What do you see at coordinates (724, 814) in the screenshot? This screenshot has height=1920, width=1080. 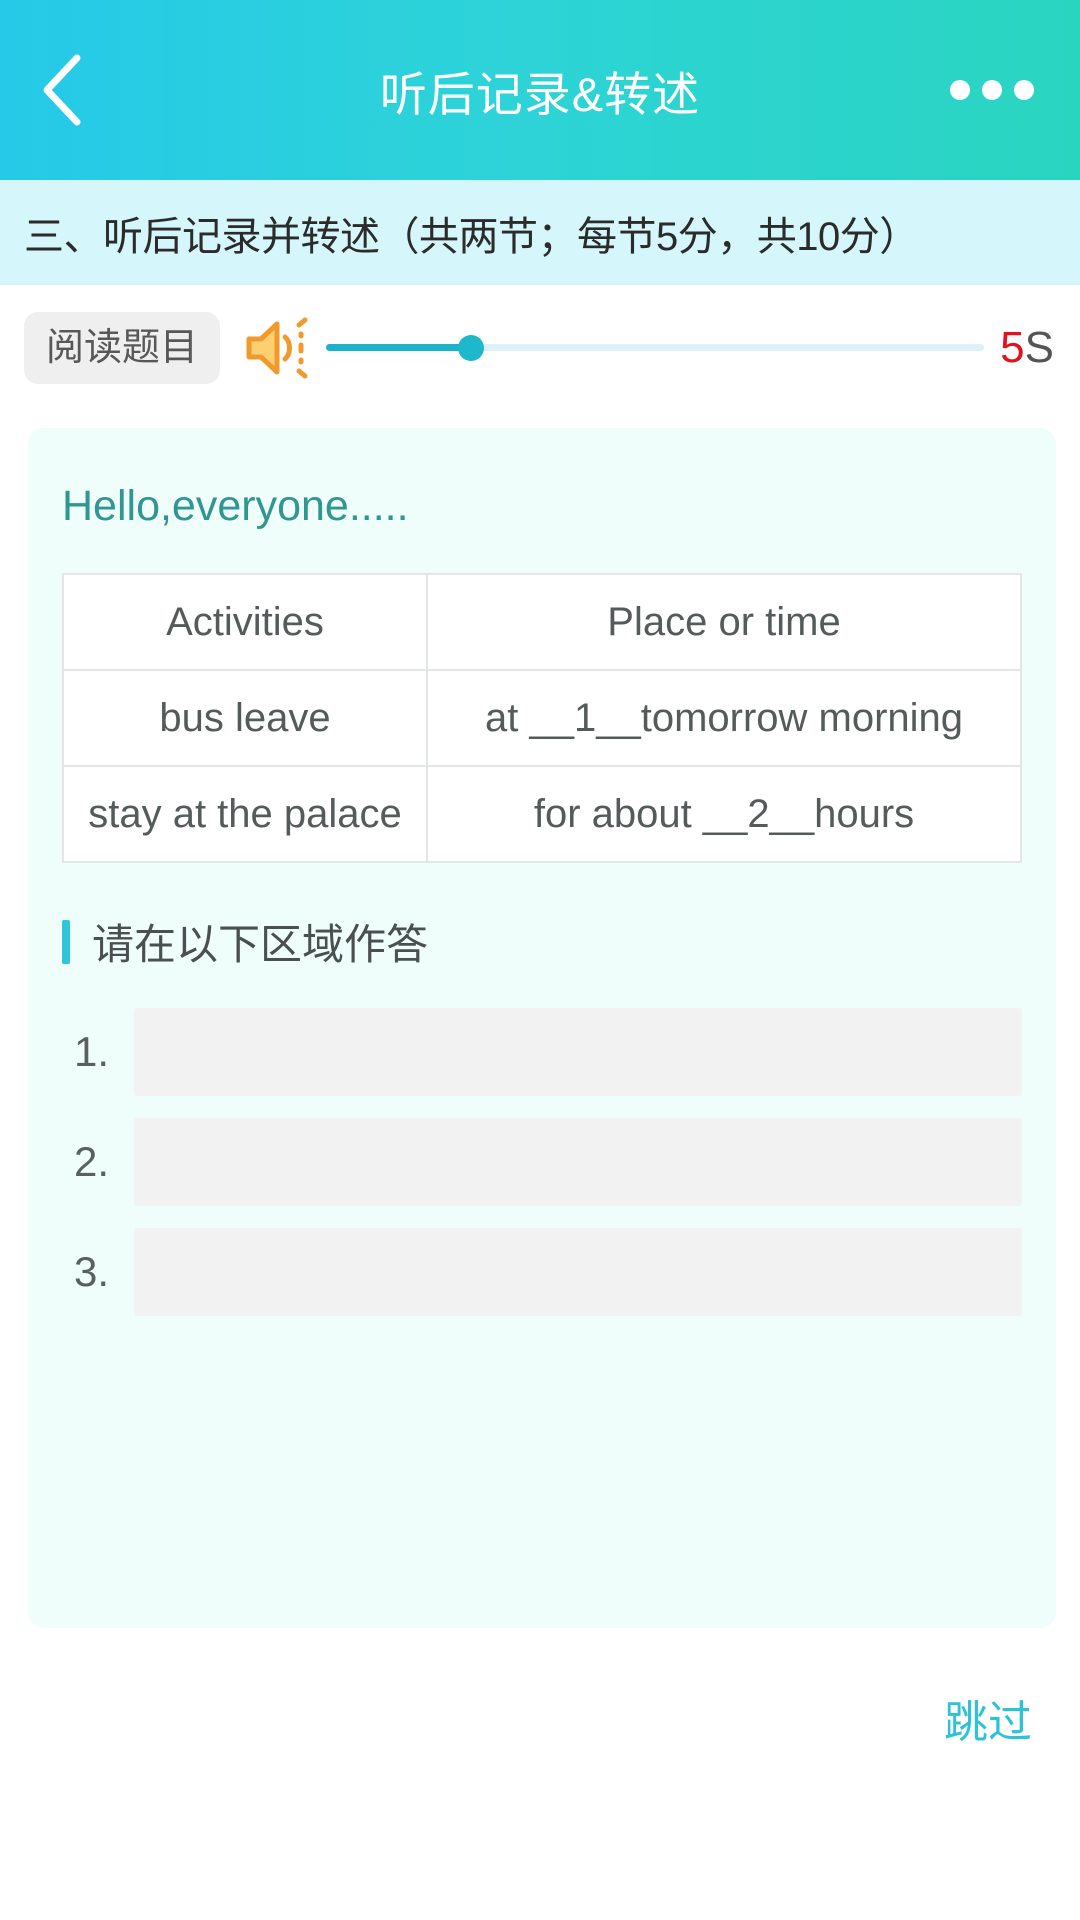 I see `table-cell-place-or-time: for about __2__hours` at bounding box center [724, 814].